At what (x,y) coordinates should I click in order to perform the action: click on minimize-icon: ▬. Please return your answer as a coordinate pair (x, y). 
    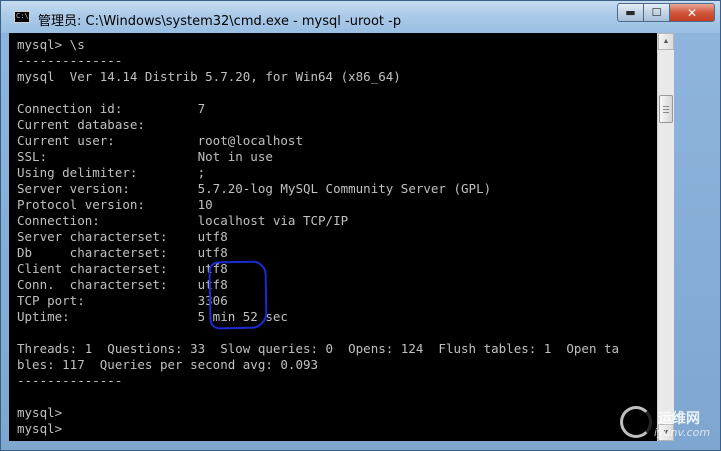
    Looking at the image, I should click on (630, 12).